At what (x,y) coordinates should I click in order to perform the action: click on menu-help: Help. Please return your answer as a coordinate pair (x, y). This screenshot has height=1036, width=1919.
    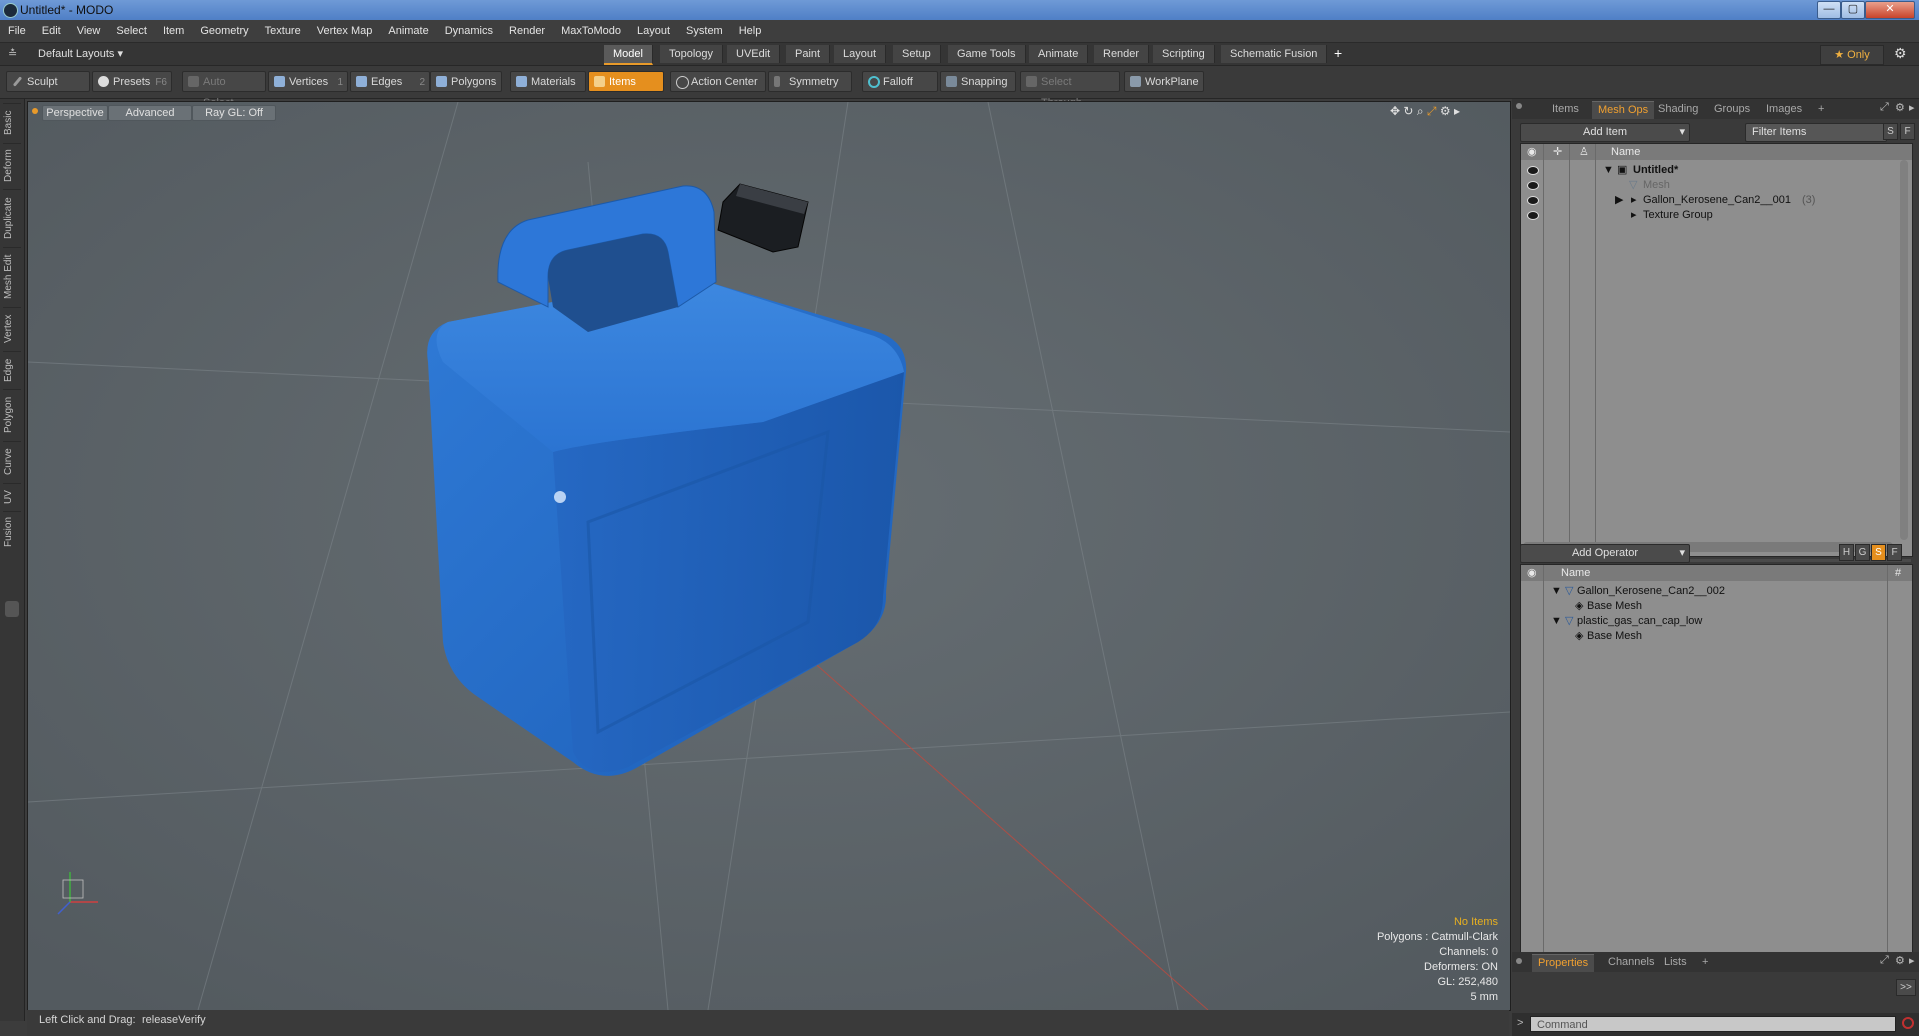
    Looking at the image, I should click on (750, 31).